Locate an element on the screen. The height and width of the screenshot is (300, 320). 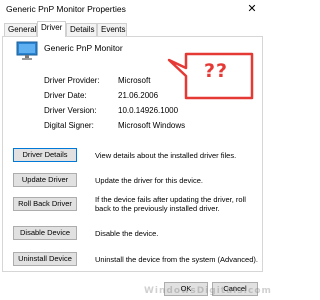
watermark: WindowsDigitals.com is located at coordinates (208, 291).